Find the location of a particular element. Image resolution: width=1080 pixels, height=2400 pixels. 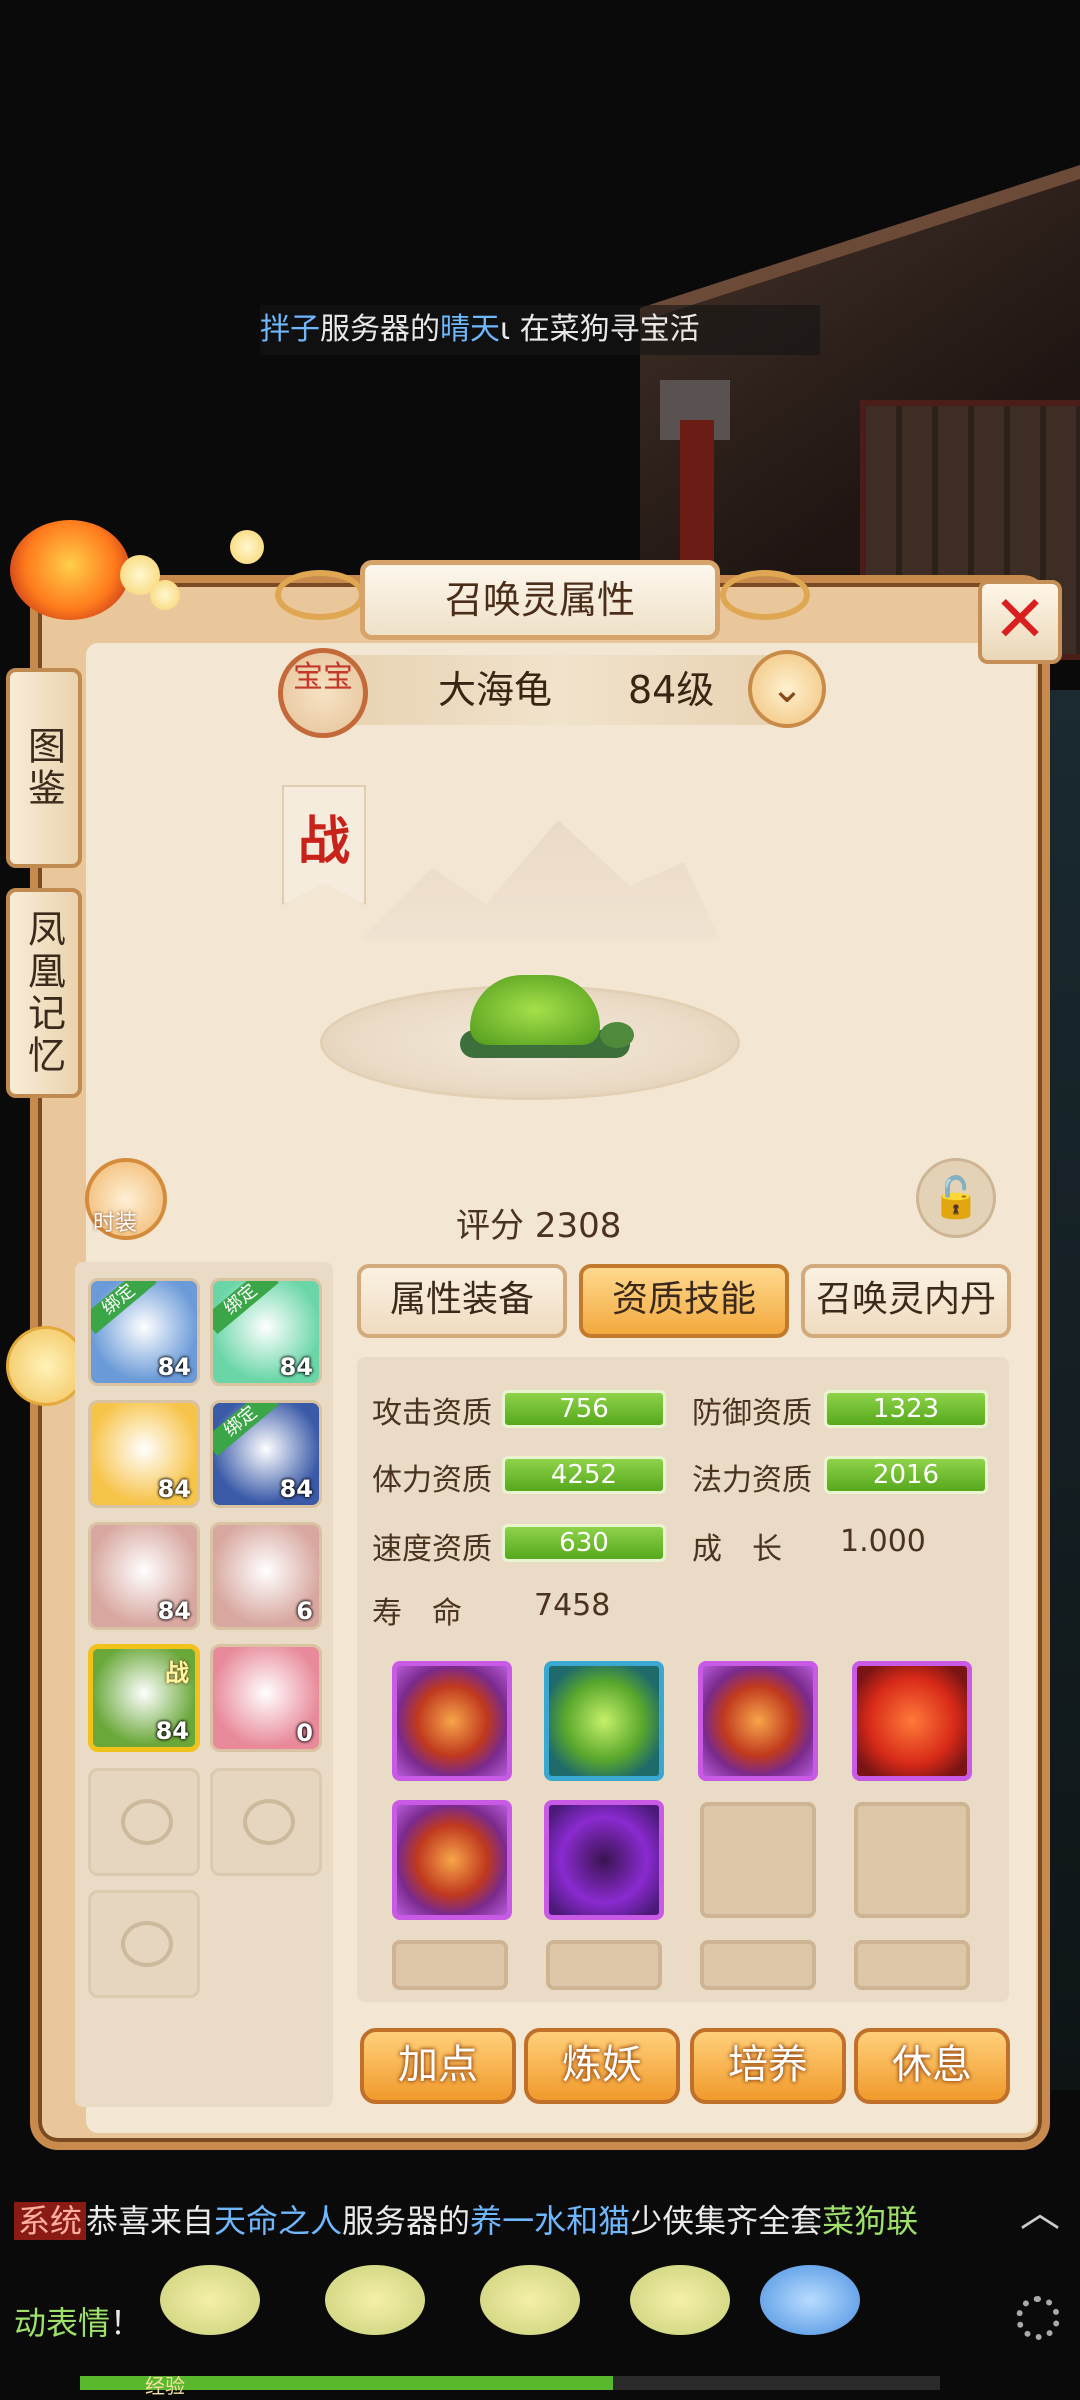

attack-aptitude-bar: 756 is located at coordinates (584, 1409).